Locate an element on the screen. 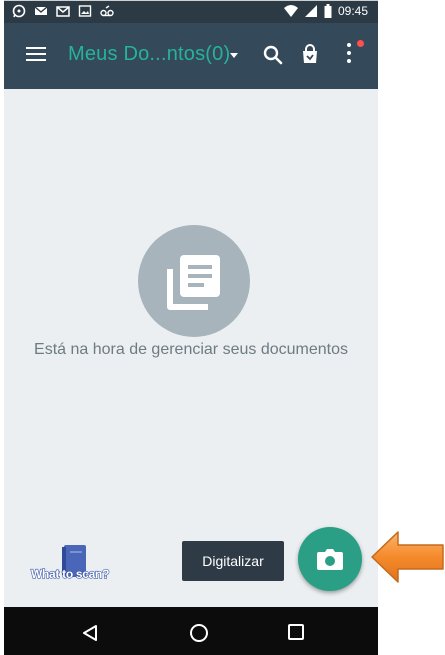 The width and height of the screenshot is (445, 655). scan-button is located at coordinates (330, 559).